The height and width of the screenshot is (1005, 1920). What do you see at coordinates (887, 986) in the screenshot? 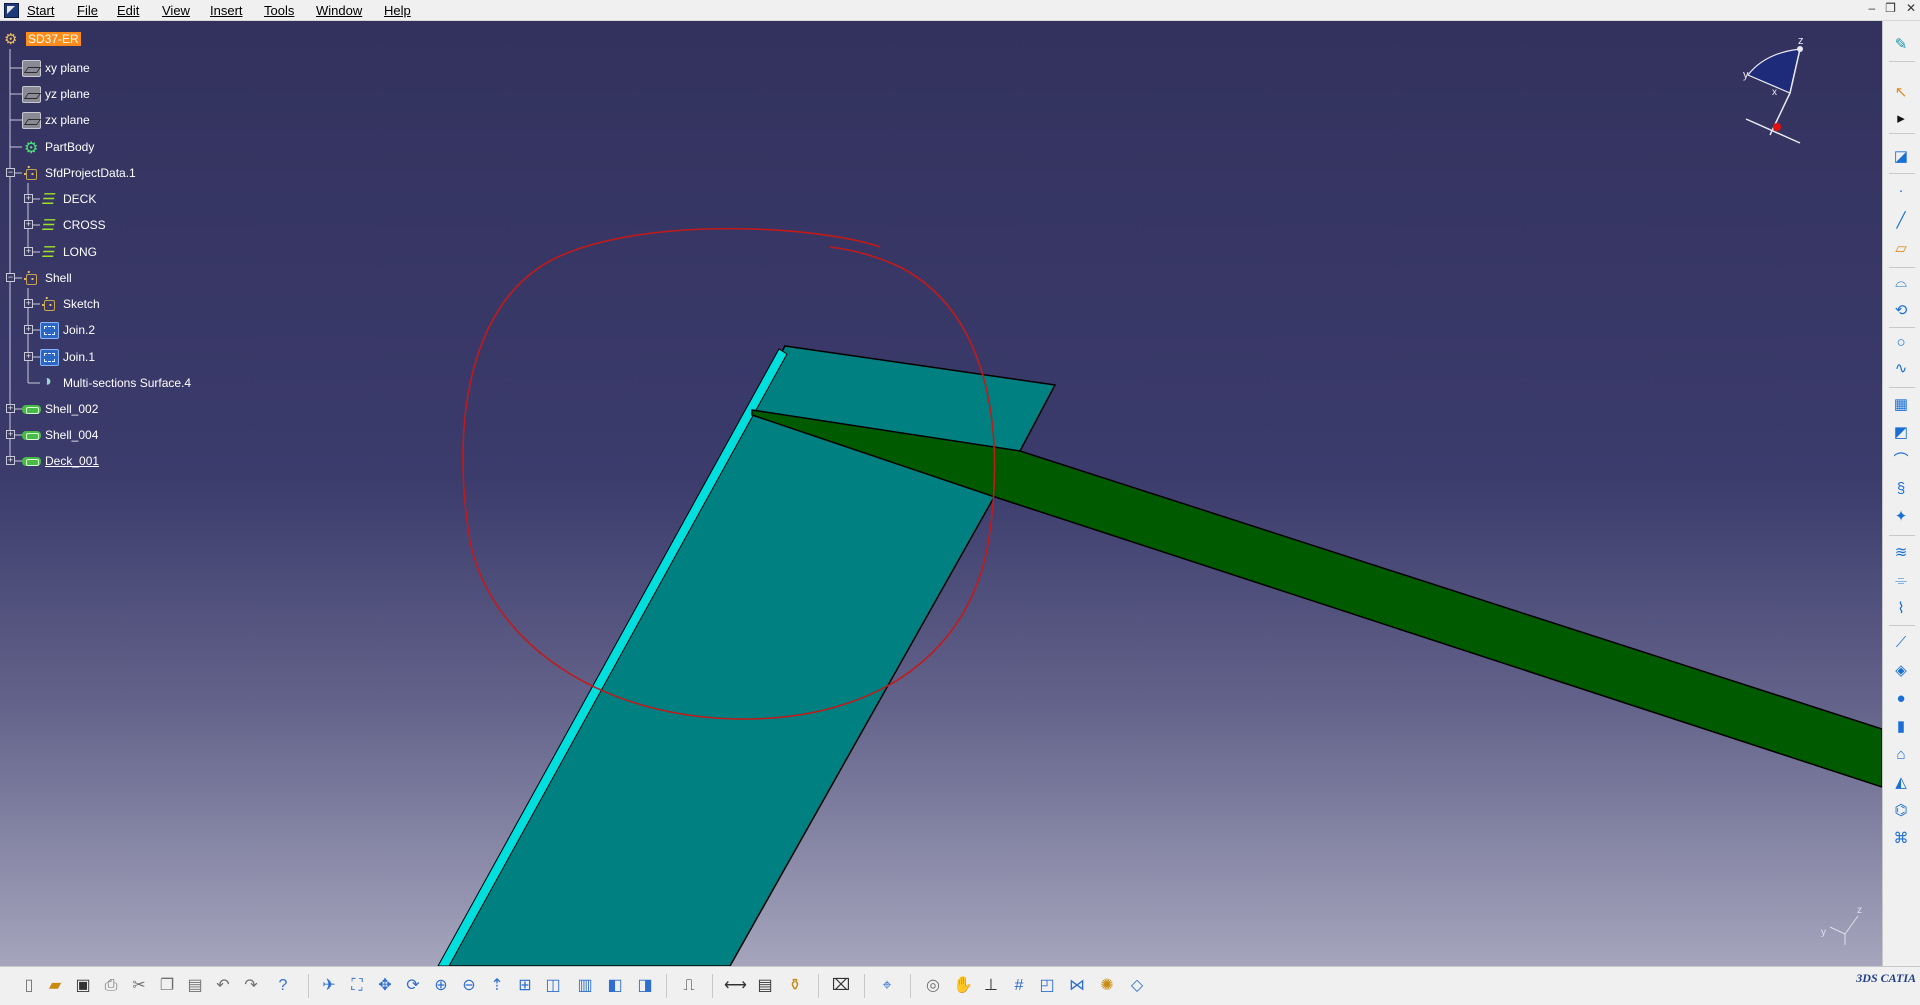
I see `compass-icon: ⌖` at bounding box center [887, 986].